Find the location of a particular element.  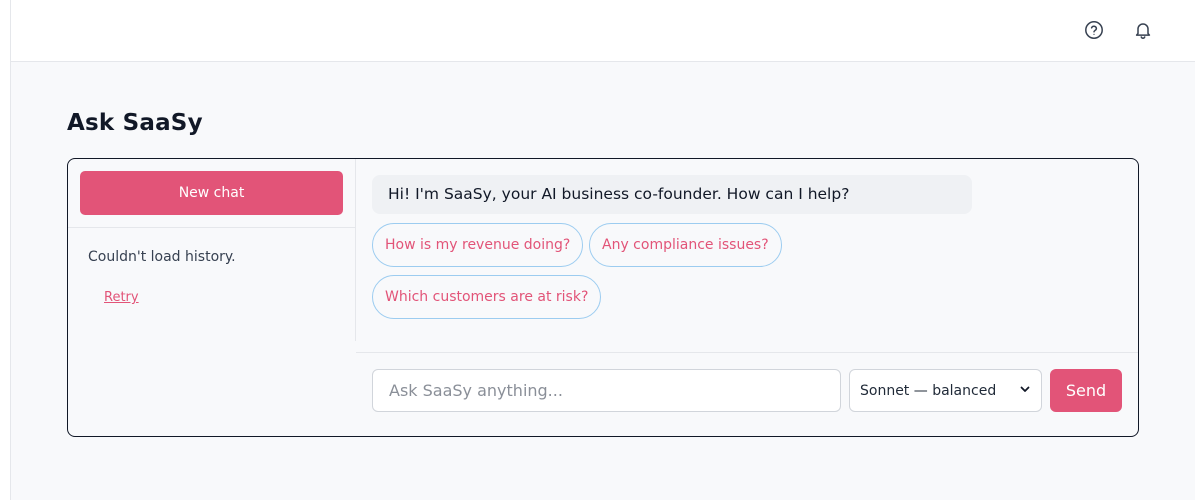

retry-link: Retry is located at coordinates (121, 297).